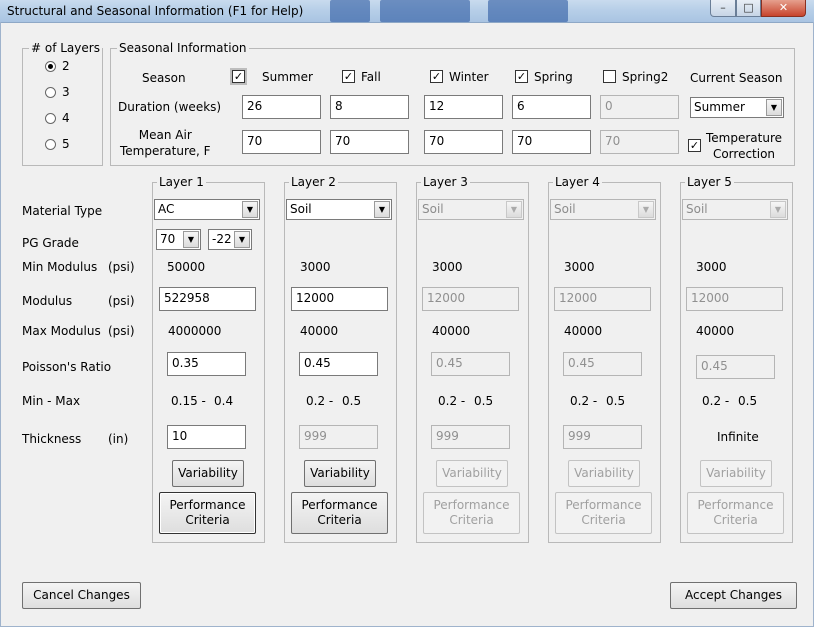 The height and width of the screenshot is (627, 814). What do you see at coordinates (452, 401) in the screenshot?
I see `layer-3-min-value: 0.2 -` at bounding box center [452, 401].